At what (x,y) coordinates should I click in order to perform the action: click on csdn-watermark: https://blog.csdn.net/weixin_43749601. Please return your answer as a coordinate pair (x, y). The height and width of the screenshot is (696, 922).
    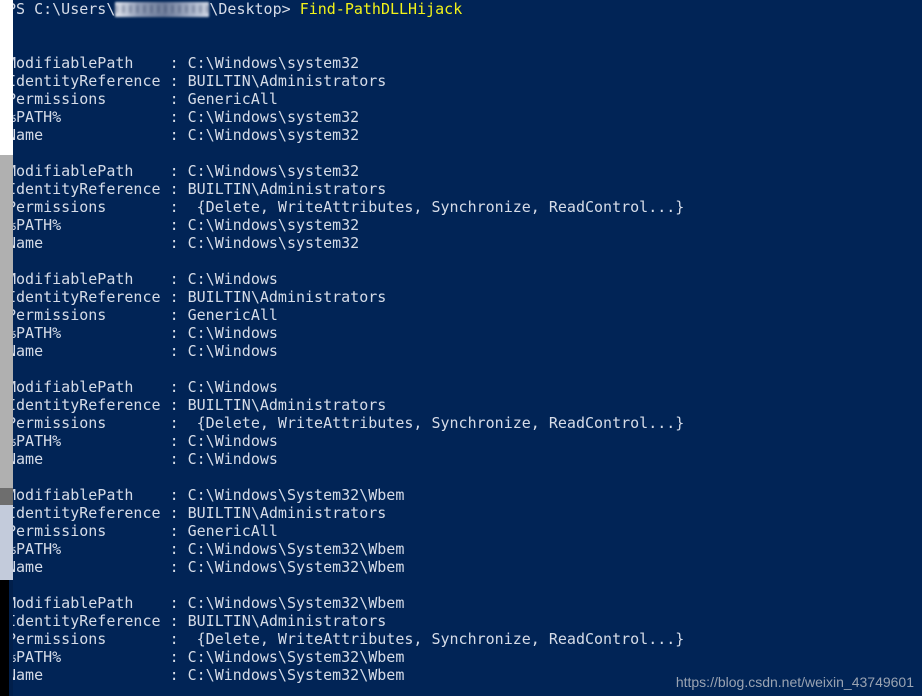
    Looking at the image, I should click on (794, 682).